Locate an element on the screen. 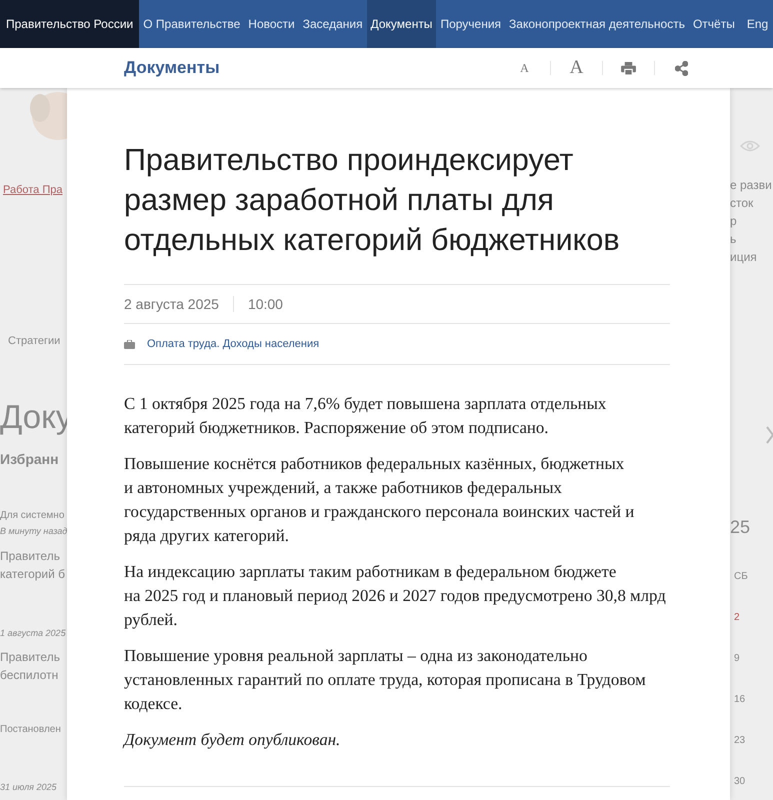 This screenshot has height=800, width=773. faded-subheading: Избранн is located at coordinates (29, 459).